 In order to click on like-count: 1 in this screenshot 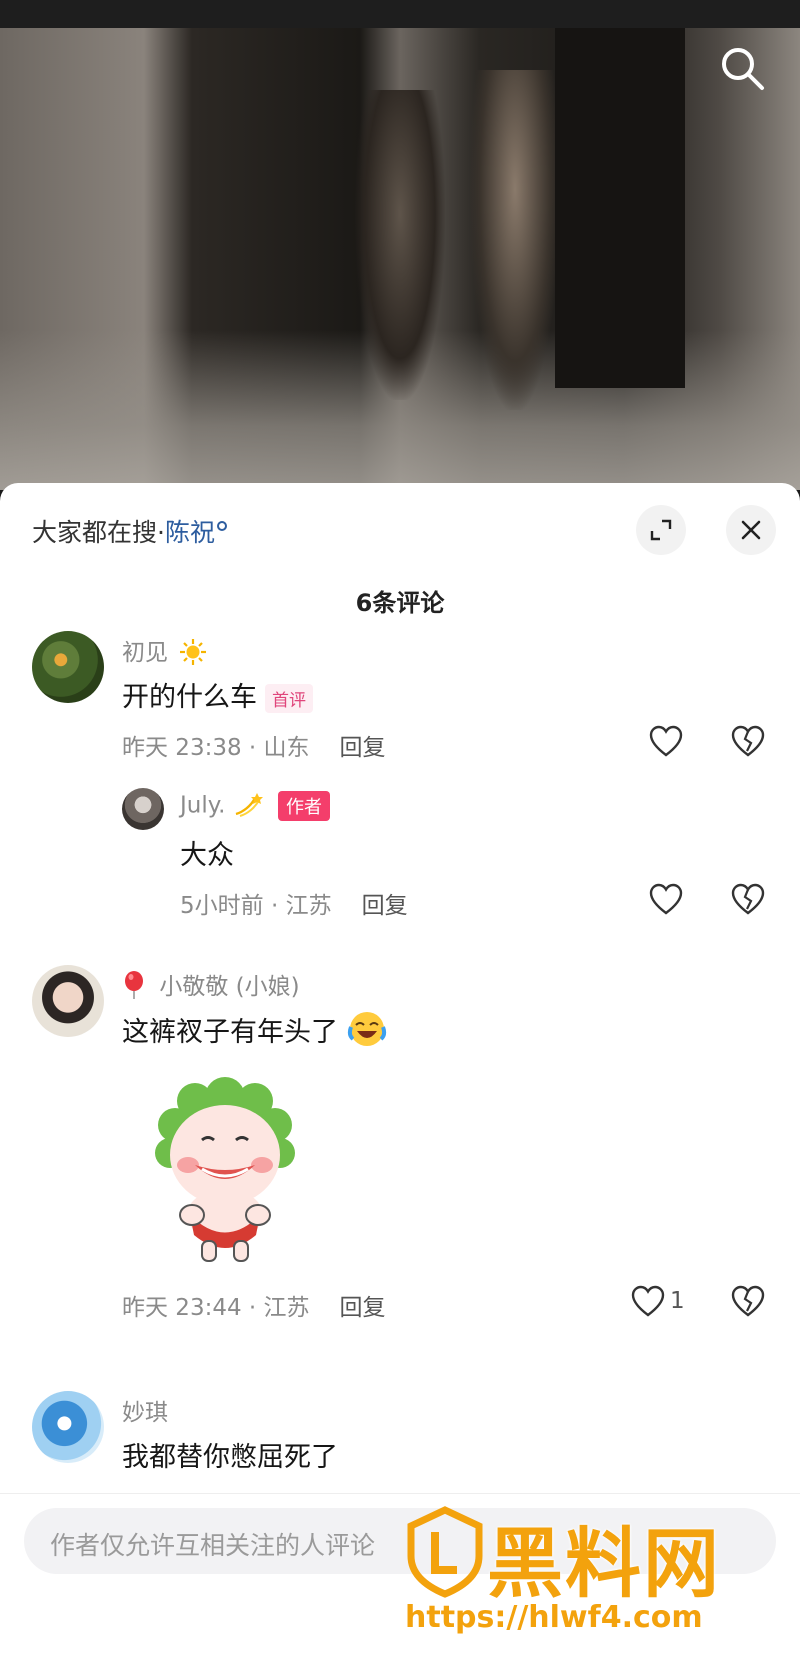, I will do `click(677, 1301)`.